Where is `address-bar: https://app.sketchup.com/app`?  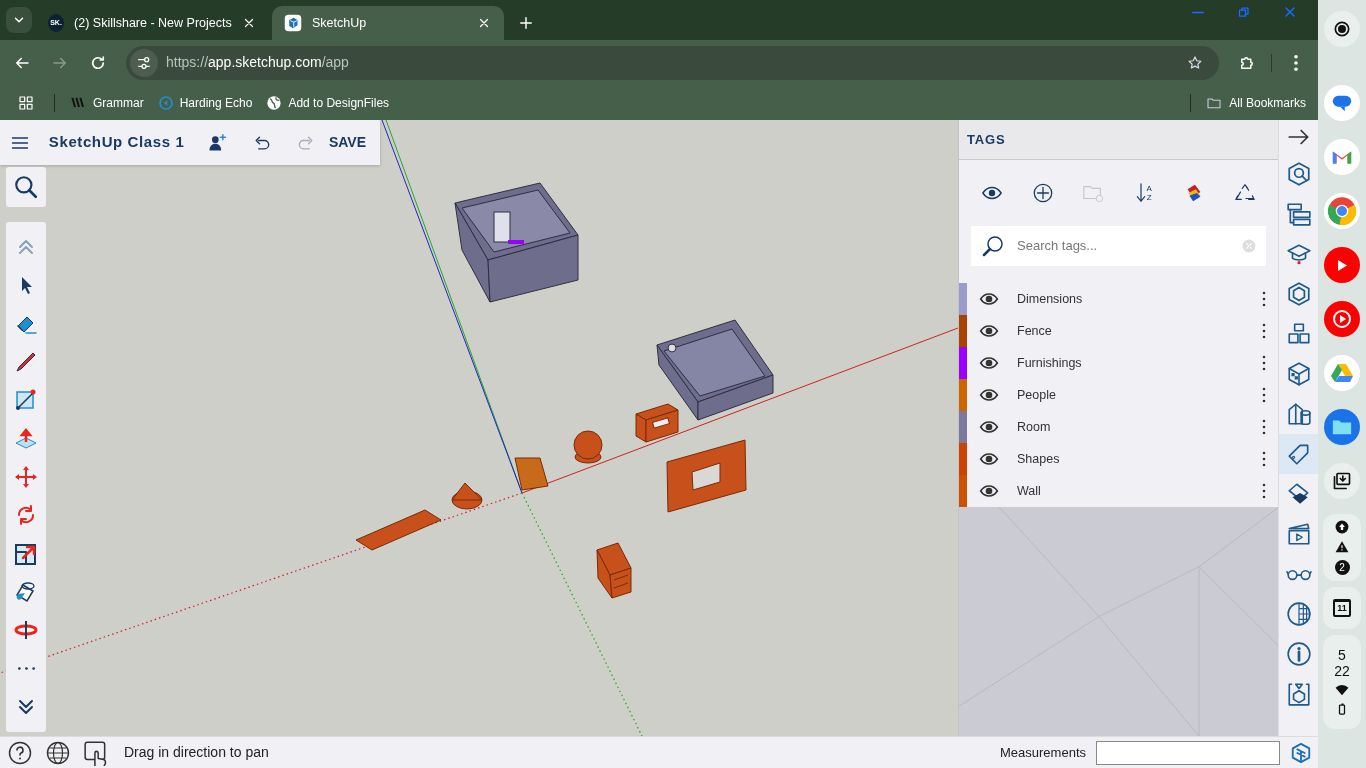 address-bar: https://app.sketchup.com/app is located at coordinates (672, 62).